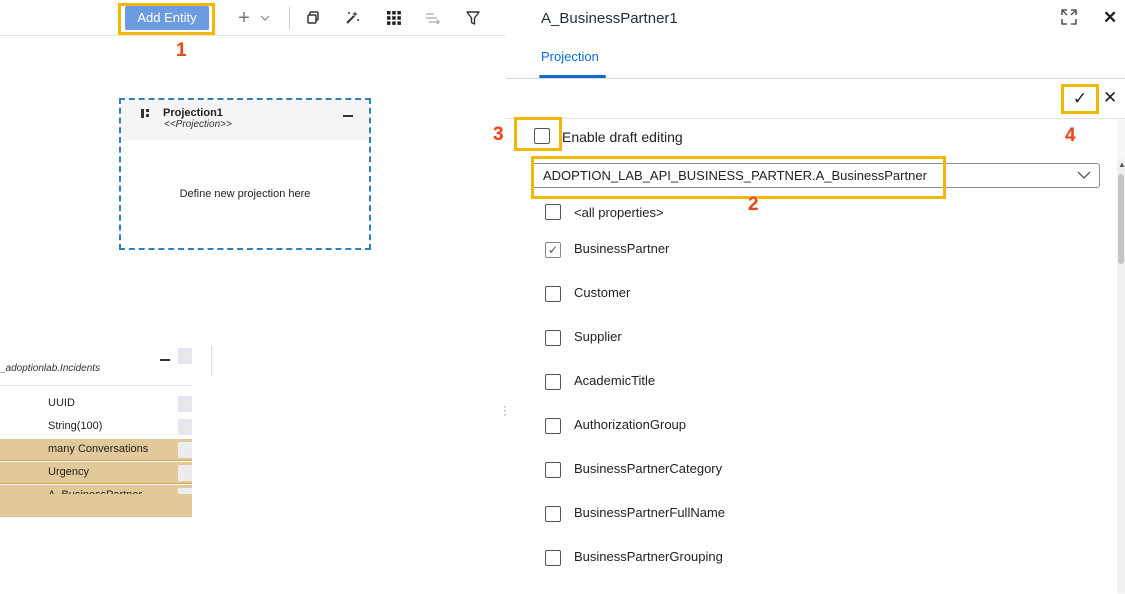 The width and height of the screenshot is (1125, 594). I want to click on confirm-button: ✓, so click(1080, 99).